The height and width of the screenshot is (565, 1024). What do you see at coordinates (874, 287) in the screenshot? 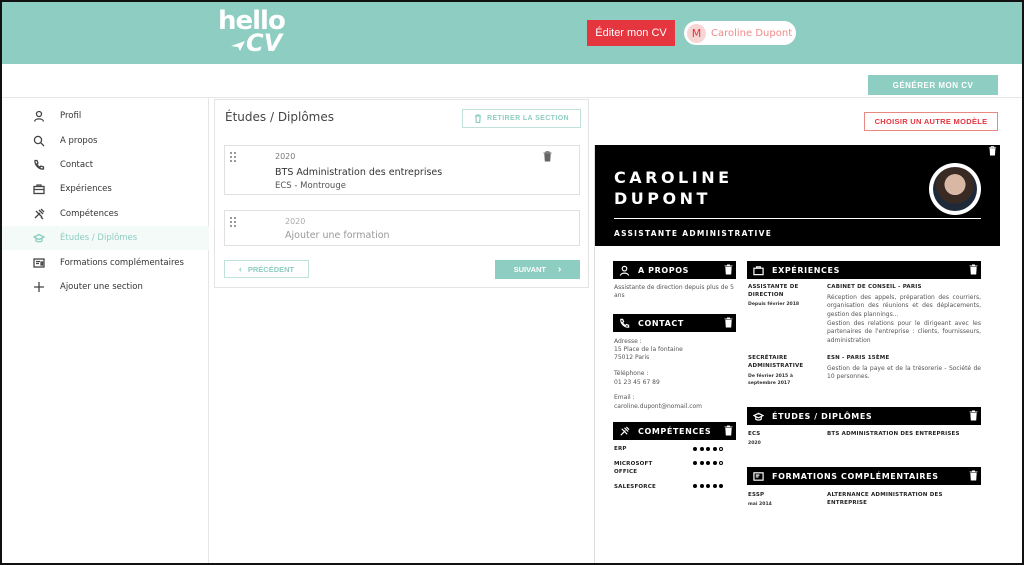
I see `experience-company: CABINET DE CONSEIL - PARIS` at bounding box center [874, 287].